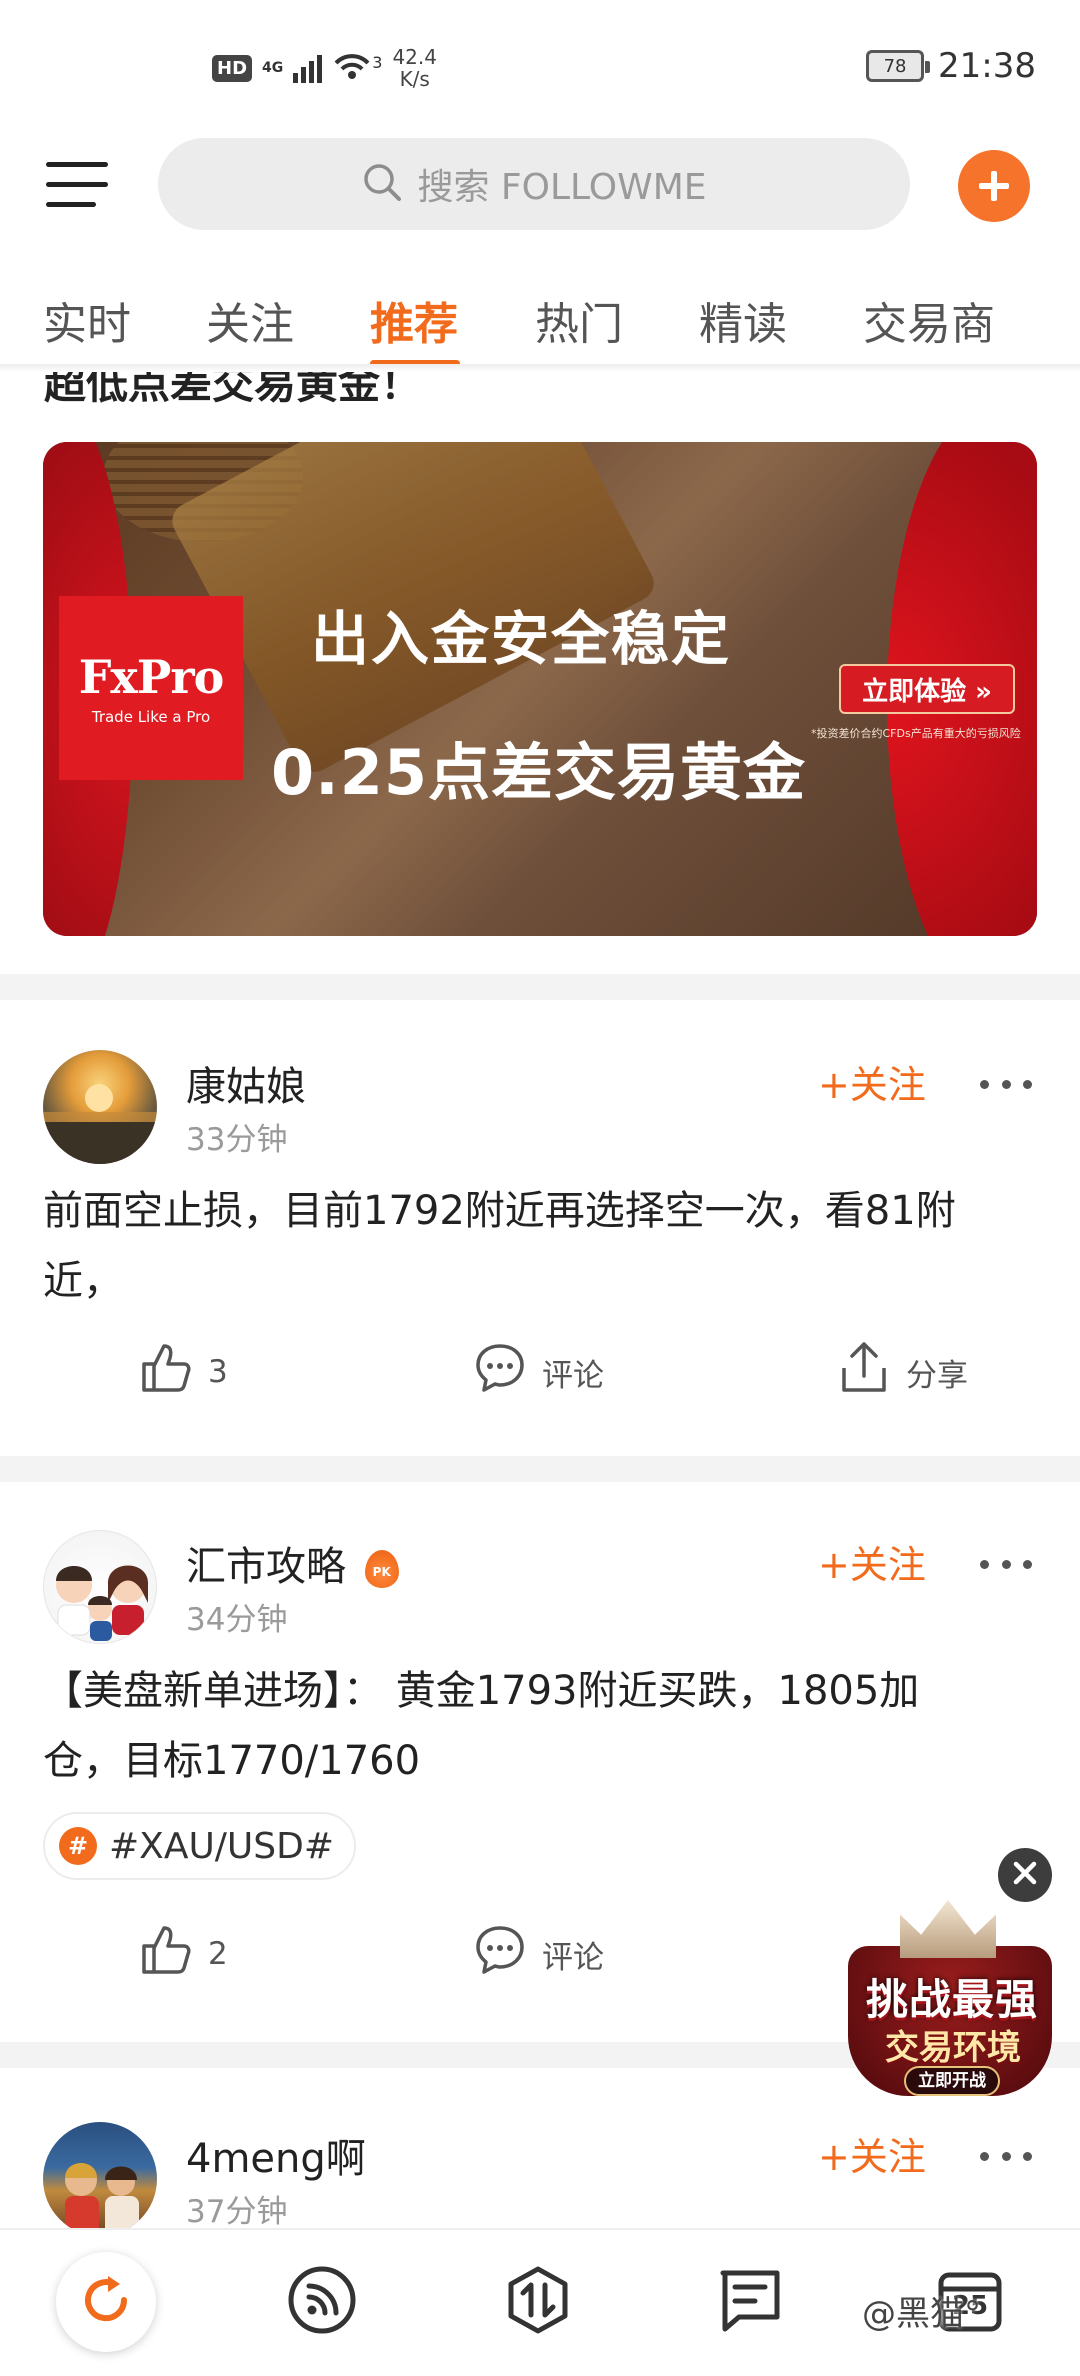 The width and height of the screenshot is (1080, 2376). I want to click on fxpro-logo-text: FxPro, so click(151, 677).